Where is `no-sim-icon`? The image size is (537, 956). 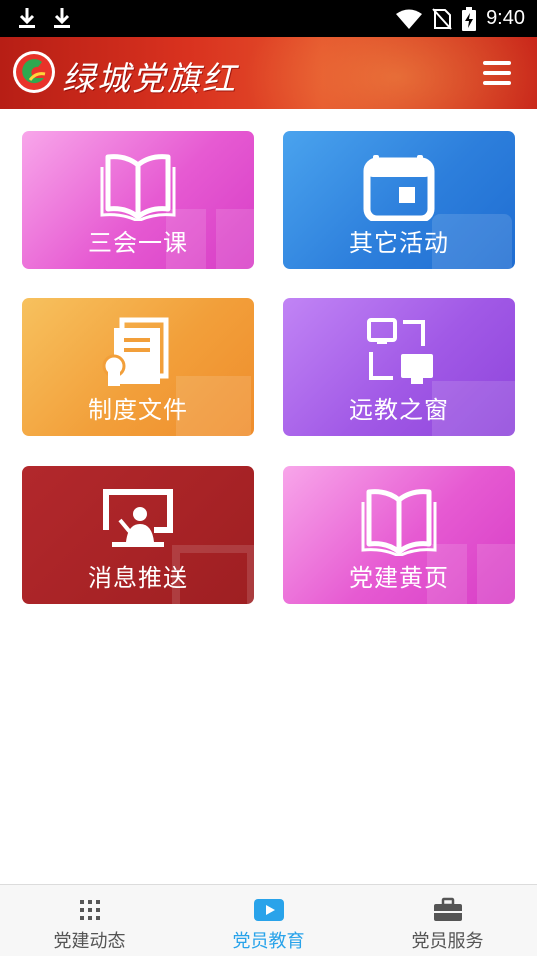 no-sim-icon is located at coordinates (442, 18).